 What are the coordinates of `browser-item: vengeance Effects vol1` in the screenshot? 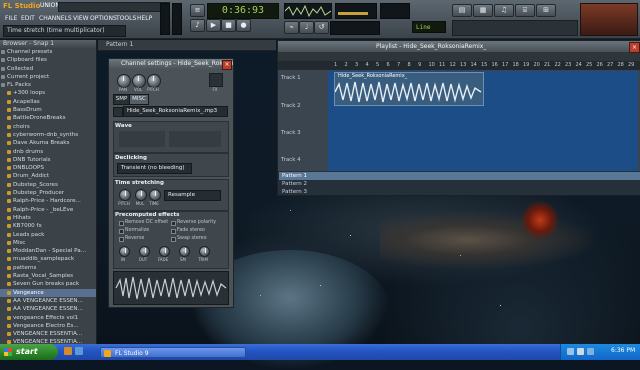 It's located at (48, 318).